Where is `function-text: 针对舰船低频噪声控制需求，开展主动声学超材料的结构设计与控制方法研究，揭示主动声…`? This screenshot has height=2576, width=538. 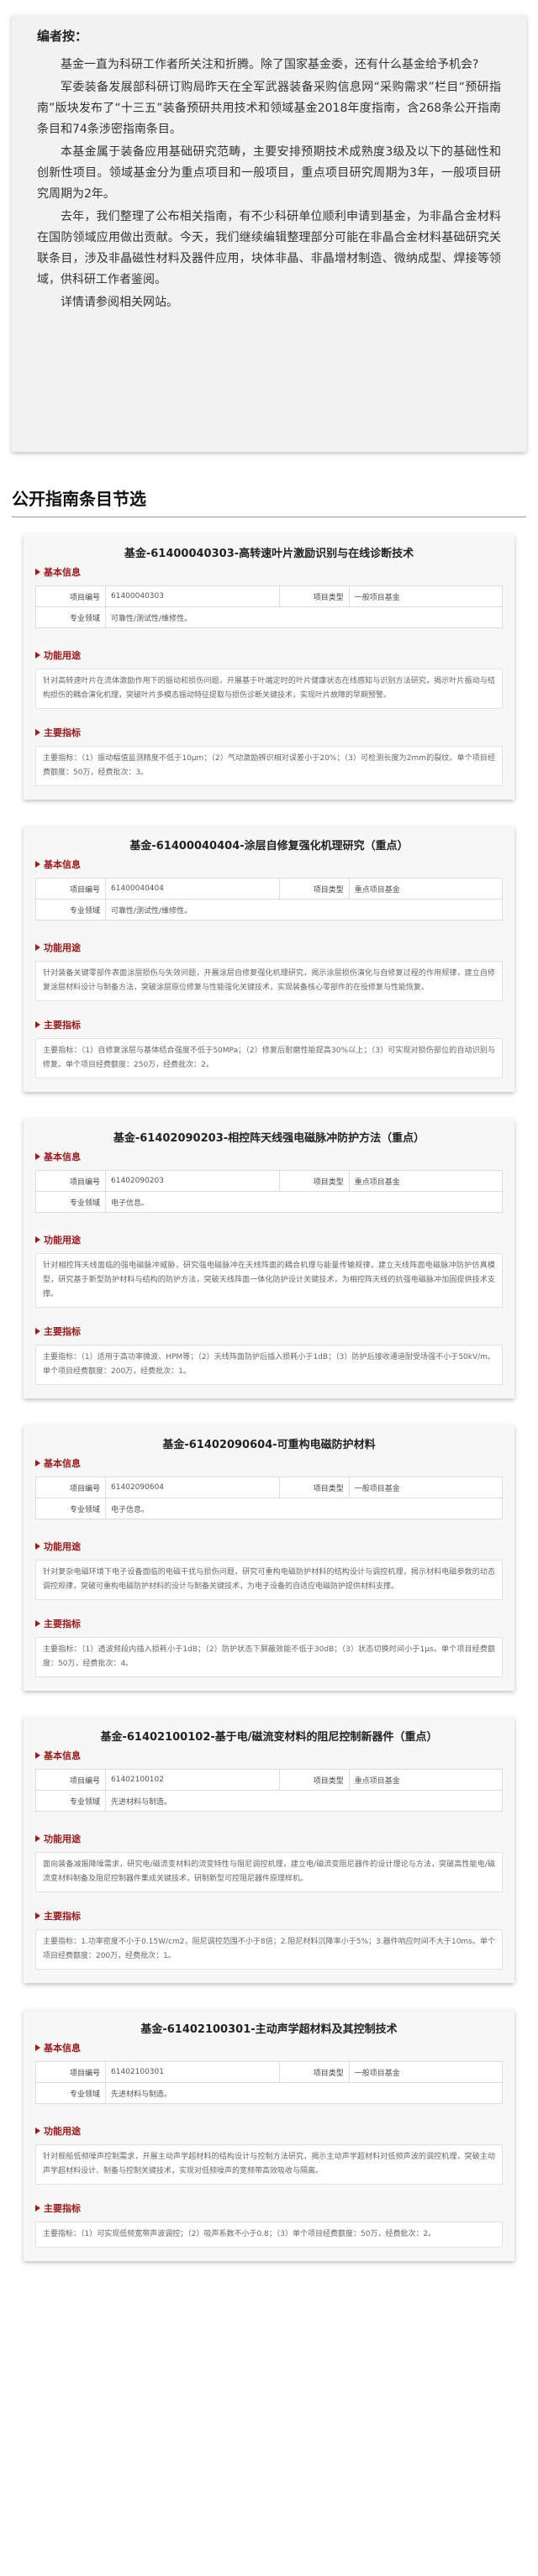
function-text: 针对舰船低频噪声控制需求，开展主动声学超材料的结构设计与控制方法研究，揭示主动声… is located at coordinates (269, 2164).